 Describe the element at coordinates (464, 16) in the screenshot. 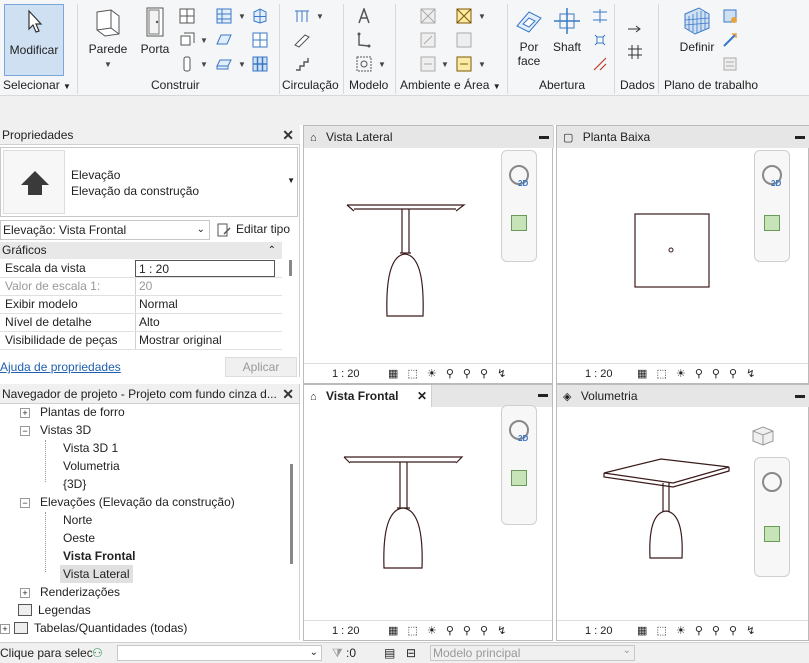

I see `area-icon` at that location.